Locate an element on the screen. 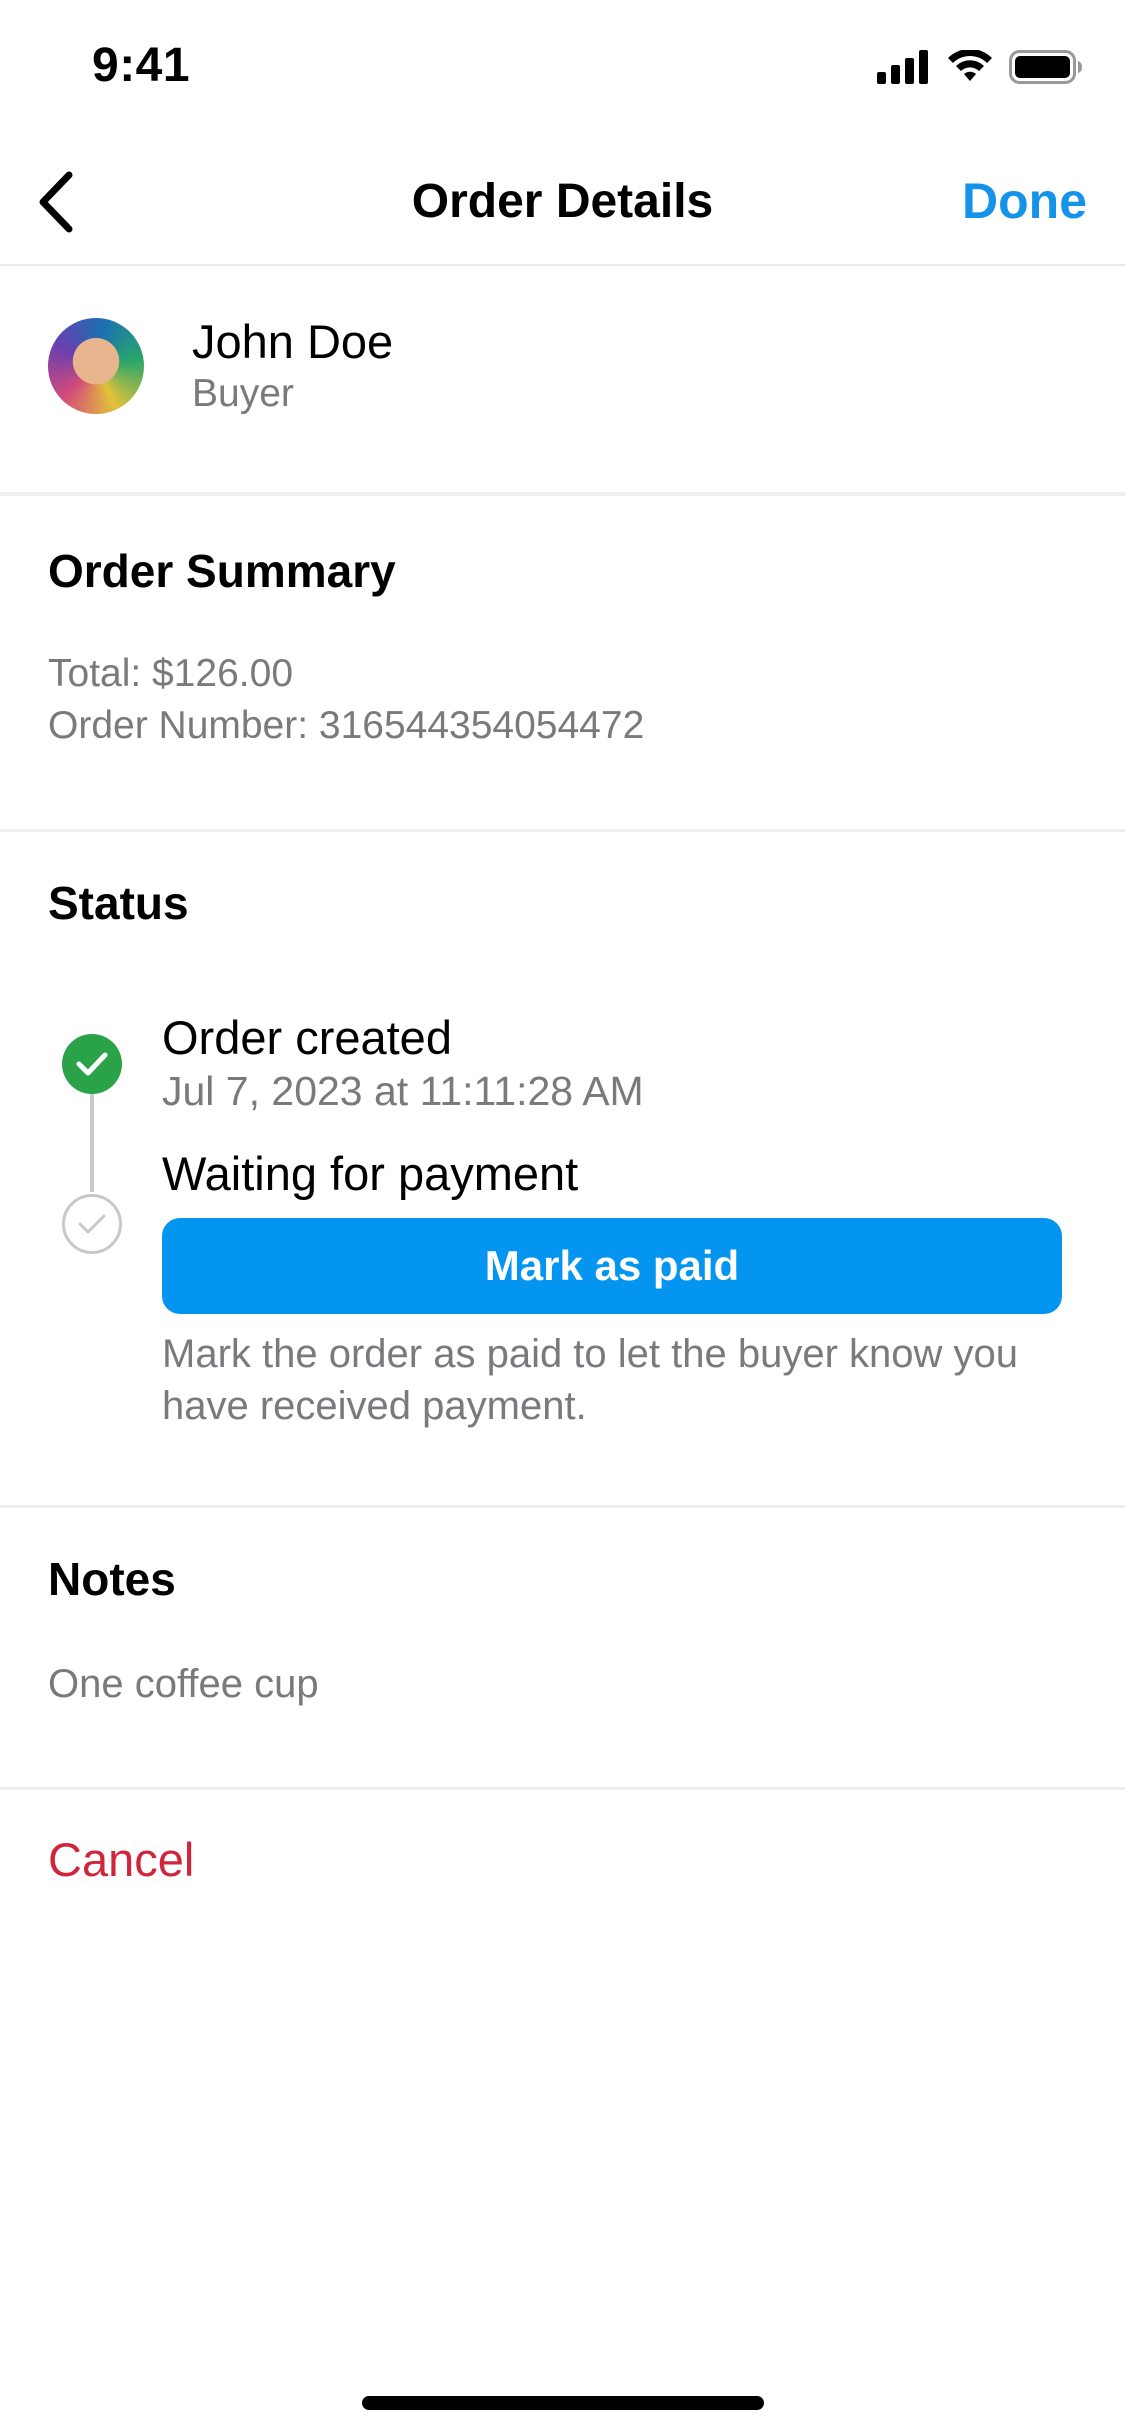  cancel-button: Cancel is located at coordinates (121, 1859).